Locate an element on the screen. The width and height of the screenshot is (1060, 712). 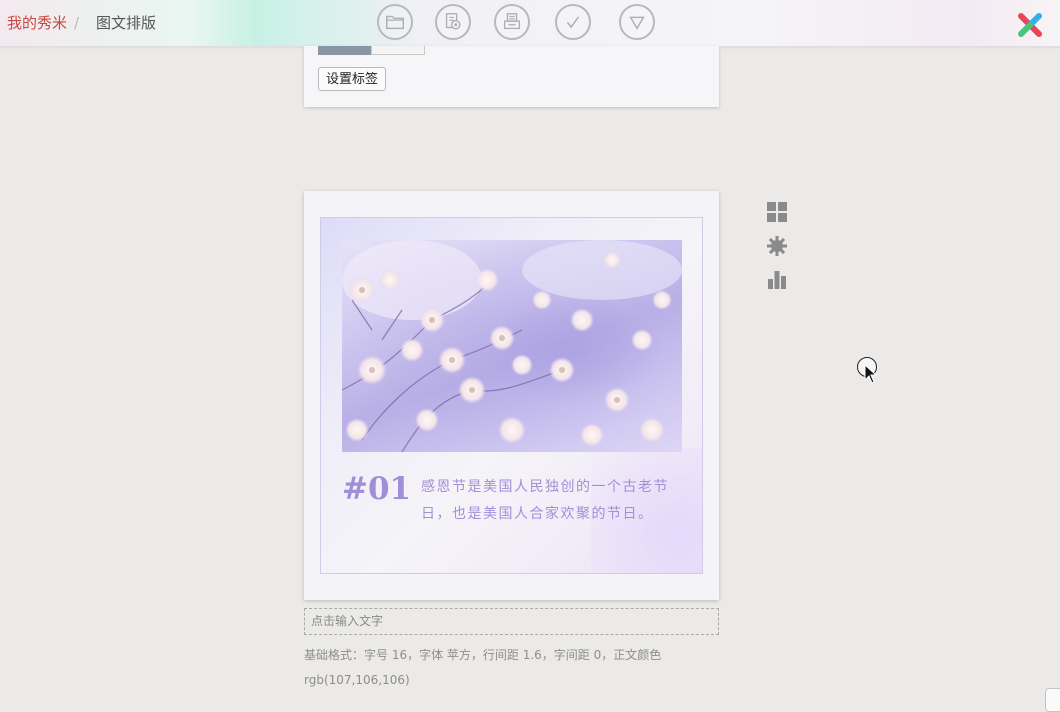
bar-chart-icon is located at coordinates (777, 280).